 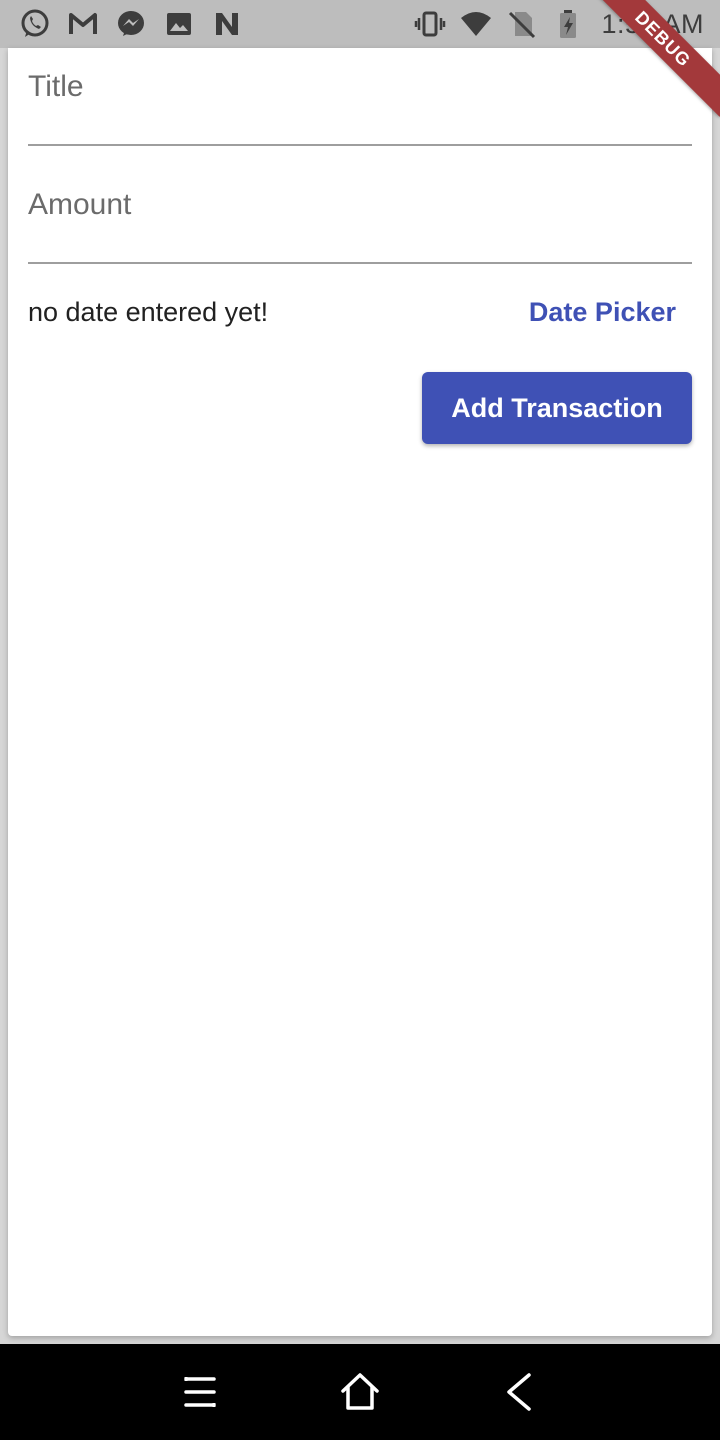 What do you see at coordinates (35, 24) in the screenshot?
I see `whatsapp-icon` at bounding box center [35, 24].